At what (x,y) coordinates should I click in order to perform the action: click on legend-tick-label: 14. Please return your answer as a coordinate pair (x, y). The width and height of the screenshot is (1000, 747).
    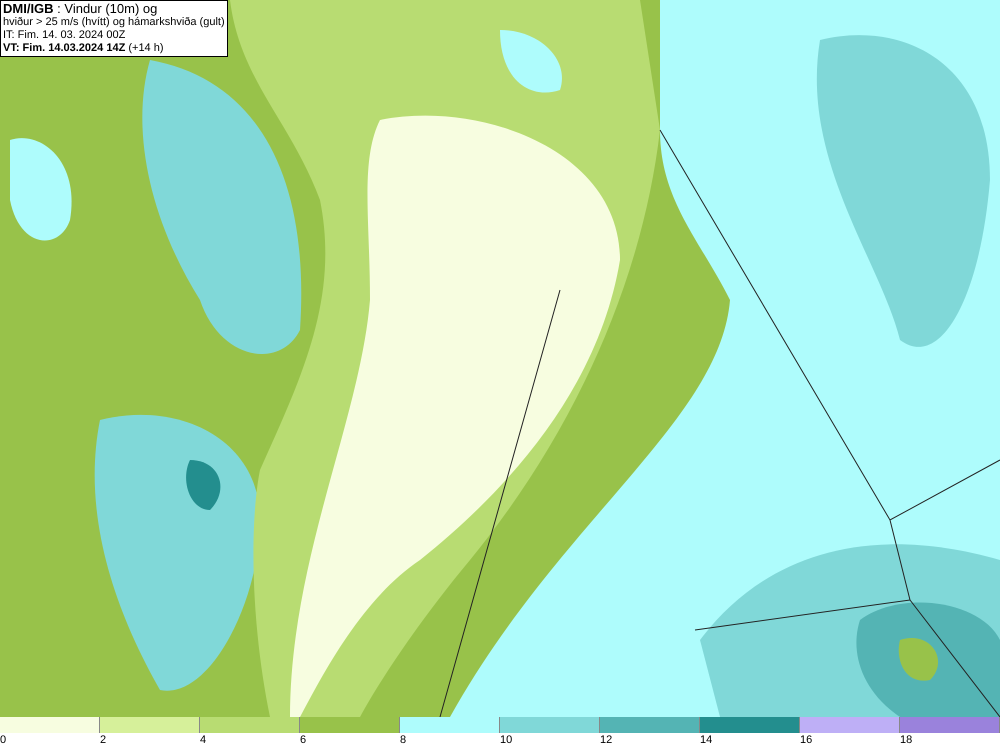
    Looking at the image, I should click on (706, 740).